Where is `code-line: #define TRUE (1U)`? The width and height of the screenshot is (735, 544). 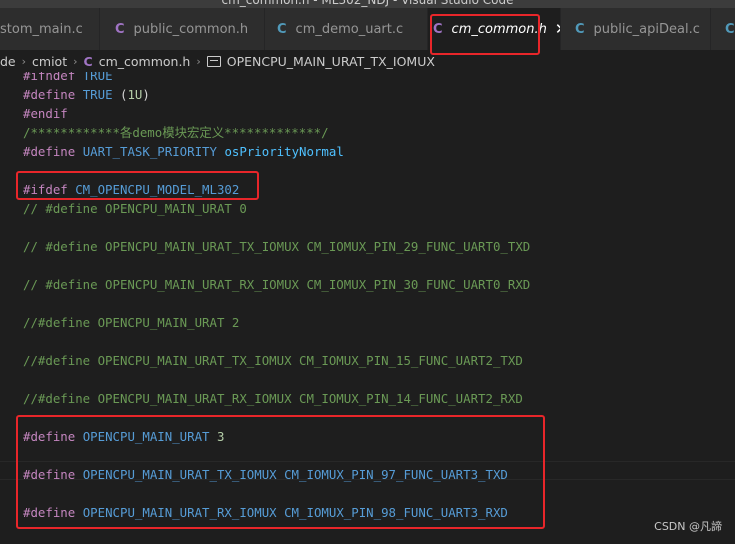 code-line: #define TRUE (1U) is located at coordinates (86, 94).